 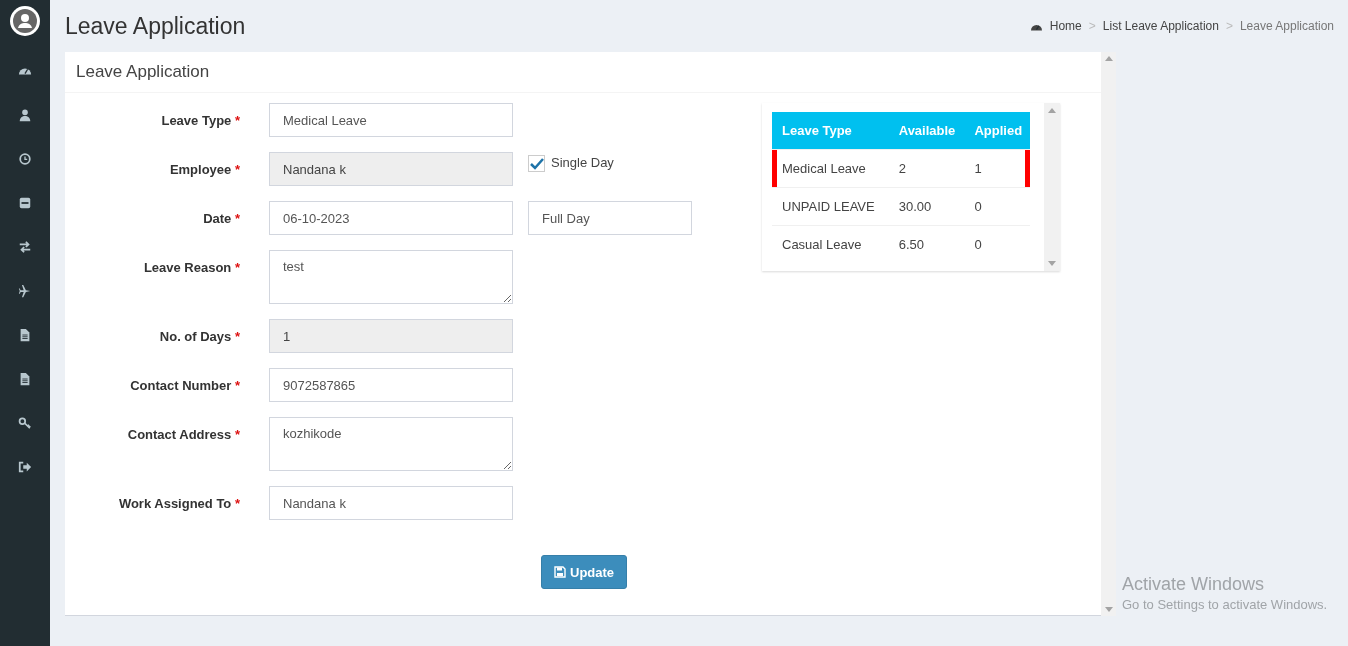 What do you see at coordinates (391, 218) in the screenshot?
I see `input-field: 06-10-2023` at bounding box center [391, 218].